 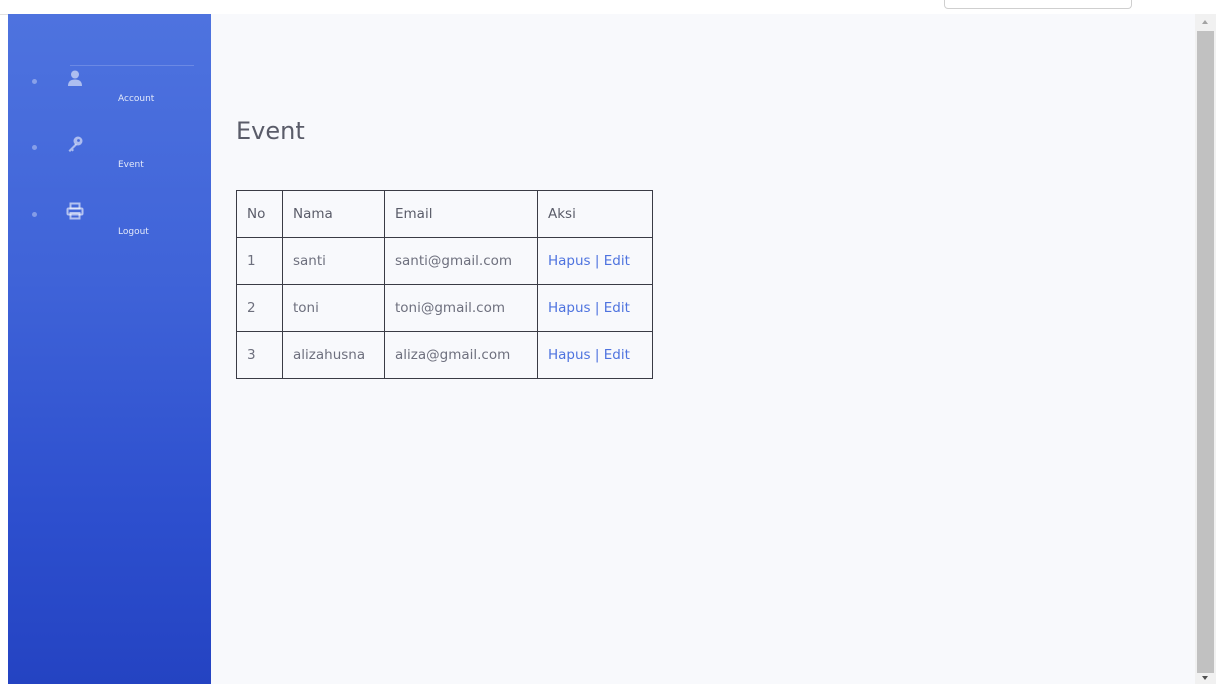 I want to click on table-header-row: No Nama Email Aksi, so click(x=444, y=214).